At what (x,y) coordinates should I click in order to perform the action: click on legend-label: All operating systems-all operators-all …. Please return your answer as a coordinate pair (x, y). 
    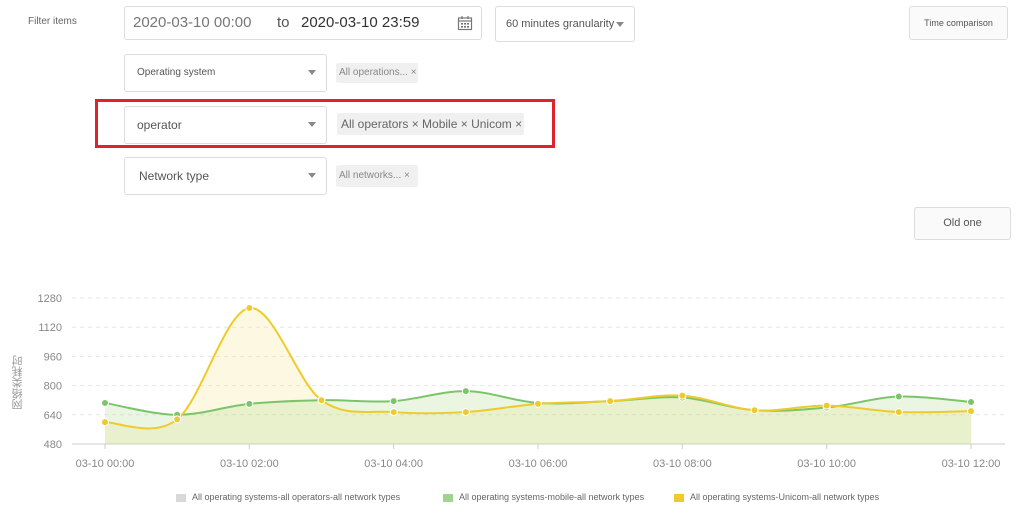
    Looking at the image, I should click on (296, 497).